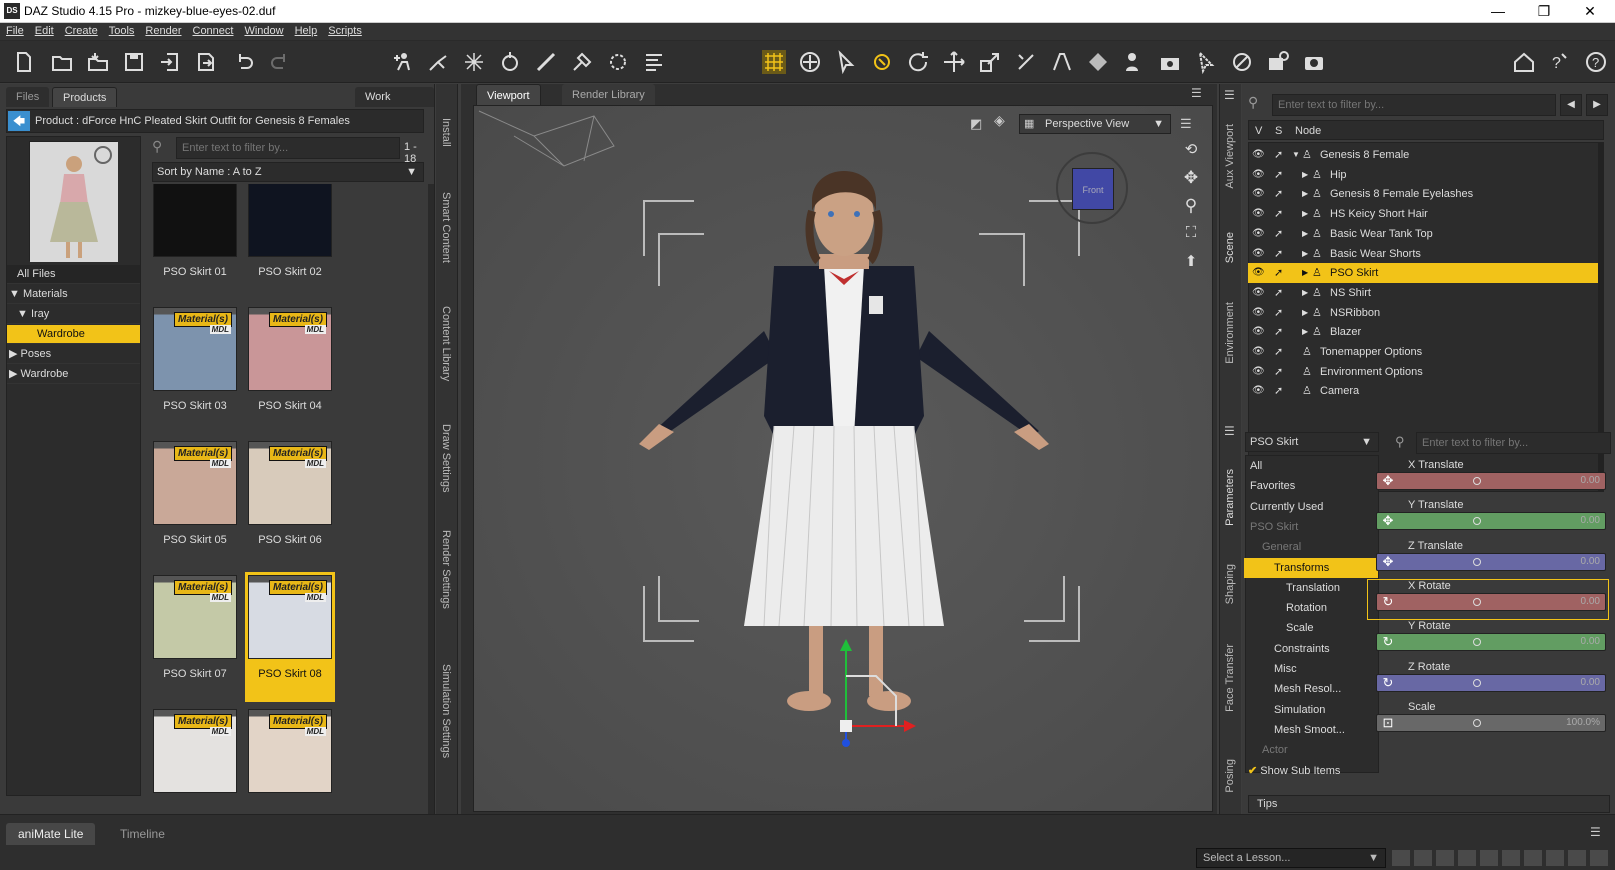  I want to click on tab-products: Products, so click(85, 97).